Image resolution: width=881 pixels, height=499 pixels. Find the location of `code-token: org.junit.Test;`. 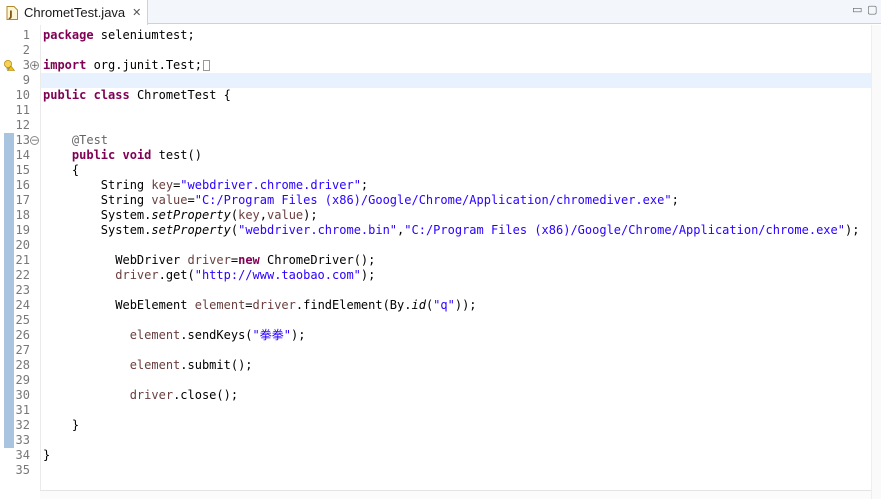

code-token: org.junit.Test; is located at coordinates (144, 65).